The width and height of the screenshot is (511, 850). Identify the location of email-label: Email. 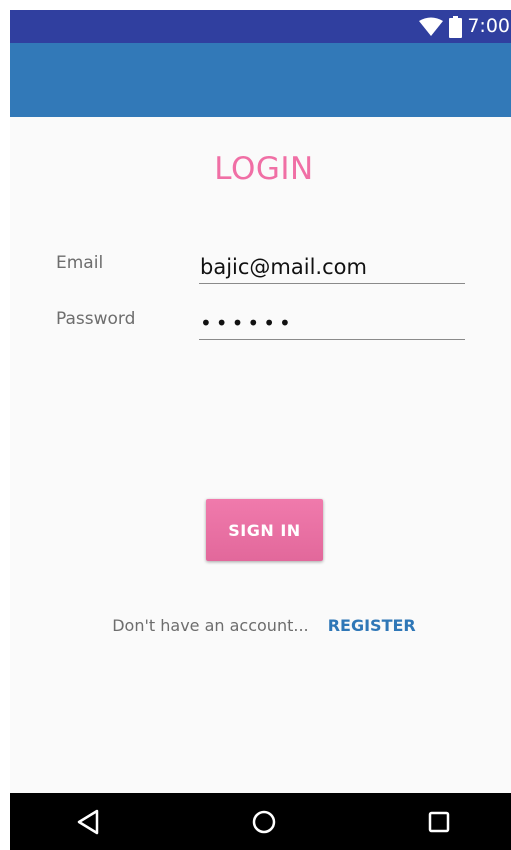
(80, 263).